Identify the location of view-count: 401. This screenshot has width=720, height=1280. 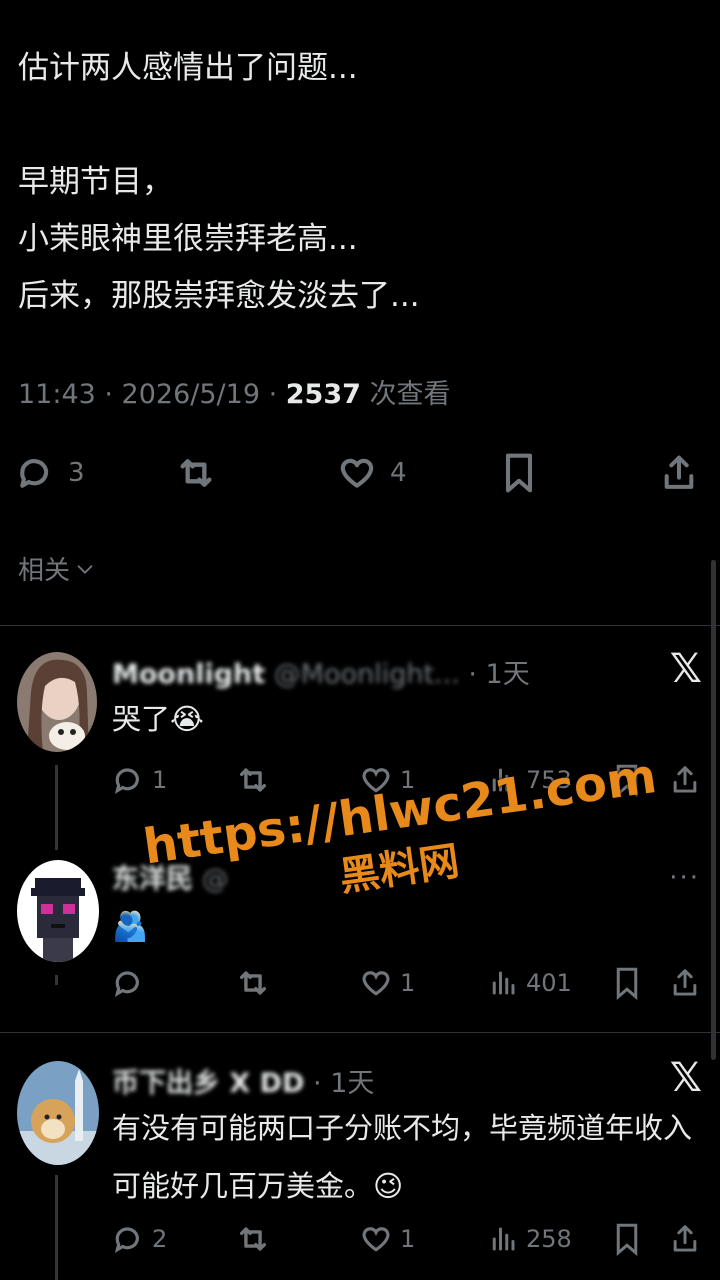
(549, 983).